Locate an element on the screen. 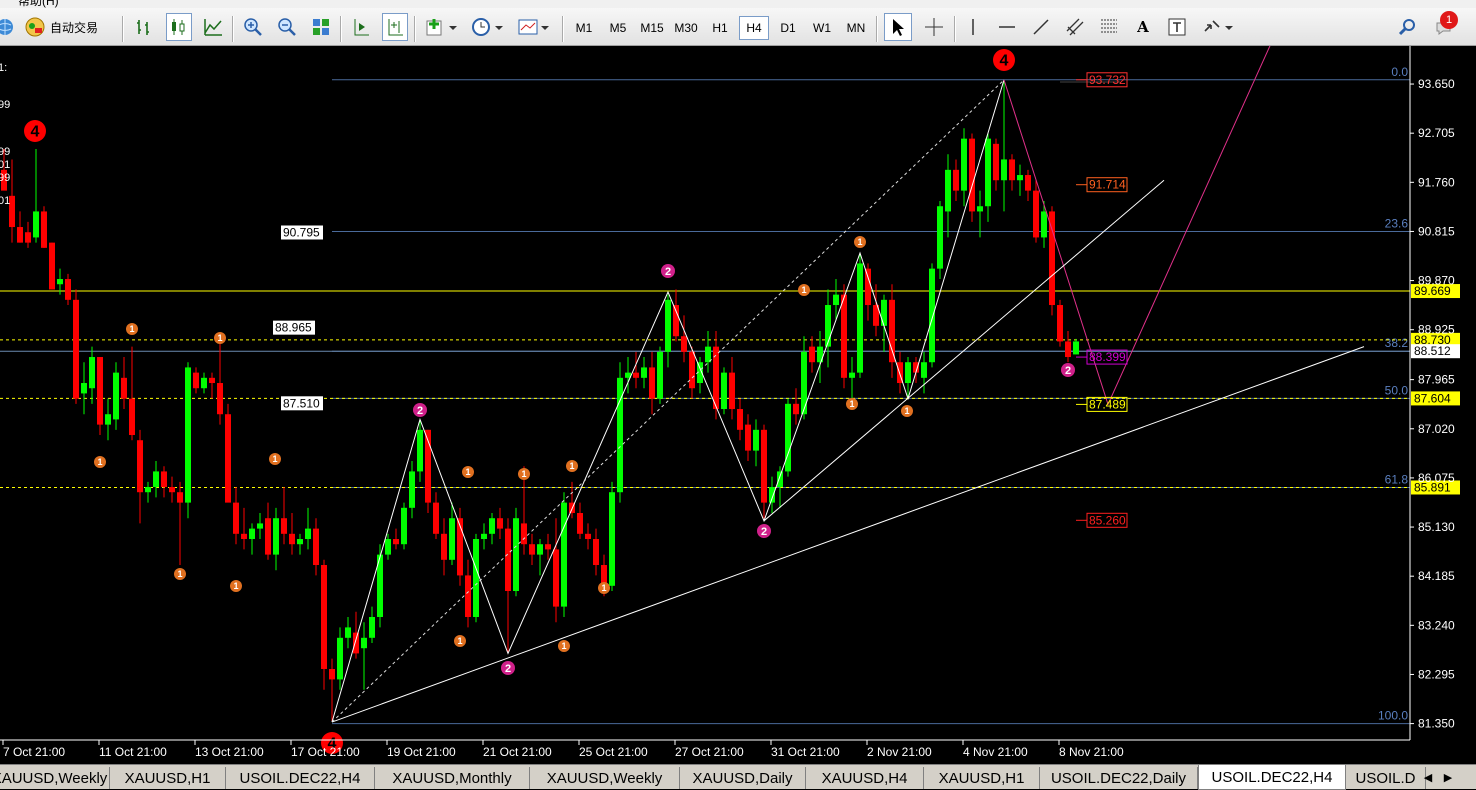 The width and height of the screenshot is (1476, 790). fib-level-label: 0.0 is located at coordinates (1399, 72).